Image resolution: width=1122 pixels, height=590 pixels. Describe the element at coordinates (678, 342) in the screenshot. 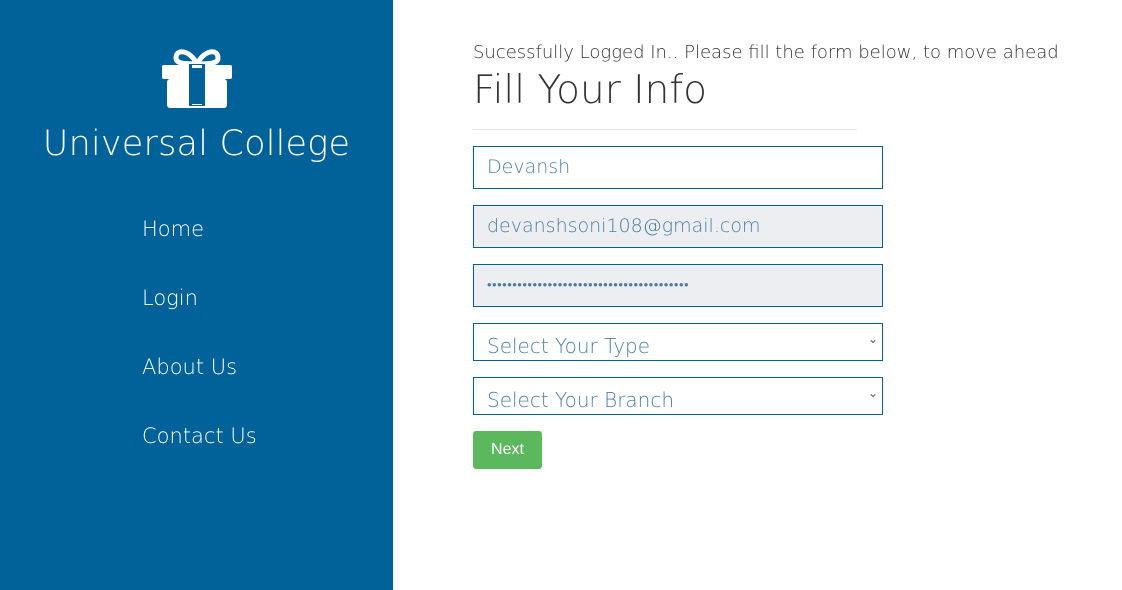

I see `type-select: Select Your Type ⌄` at that location.